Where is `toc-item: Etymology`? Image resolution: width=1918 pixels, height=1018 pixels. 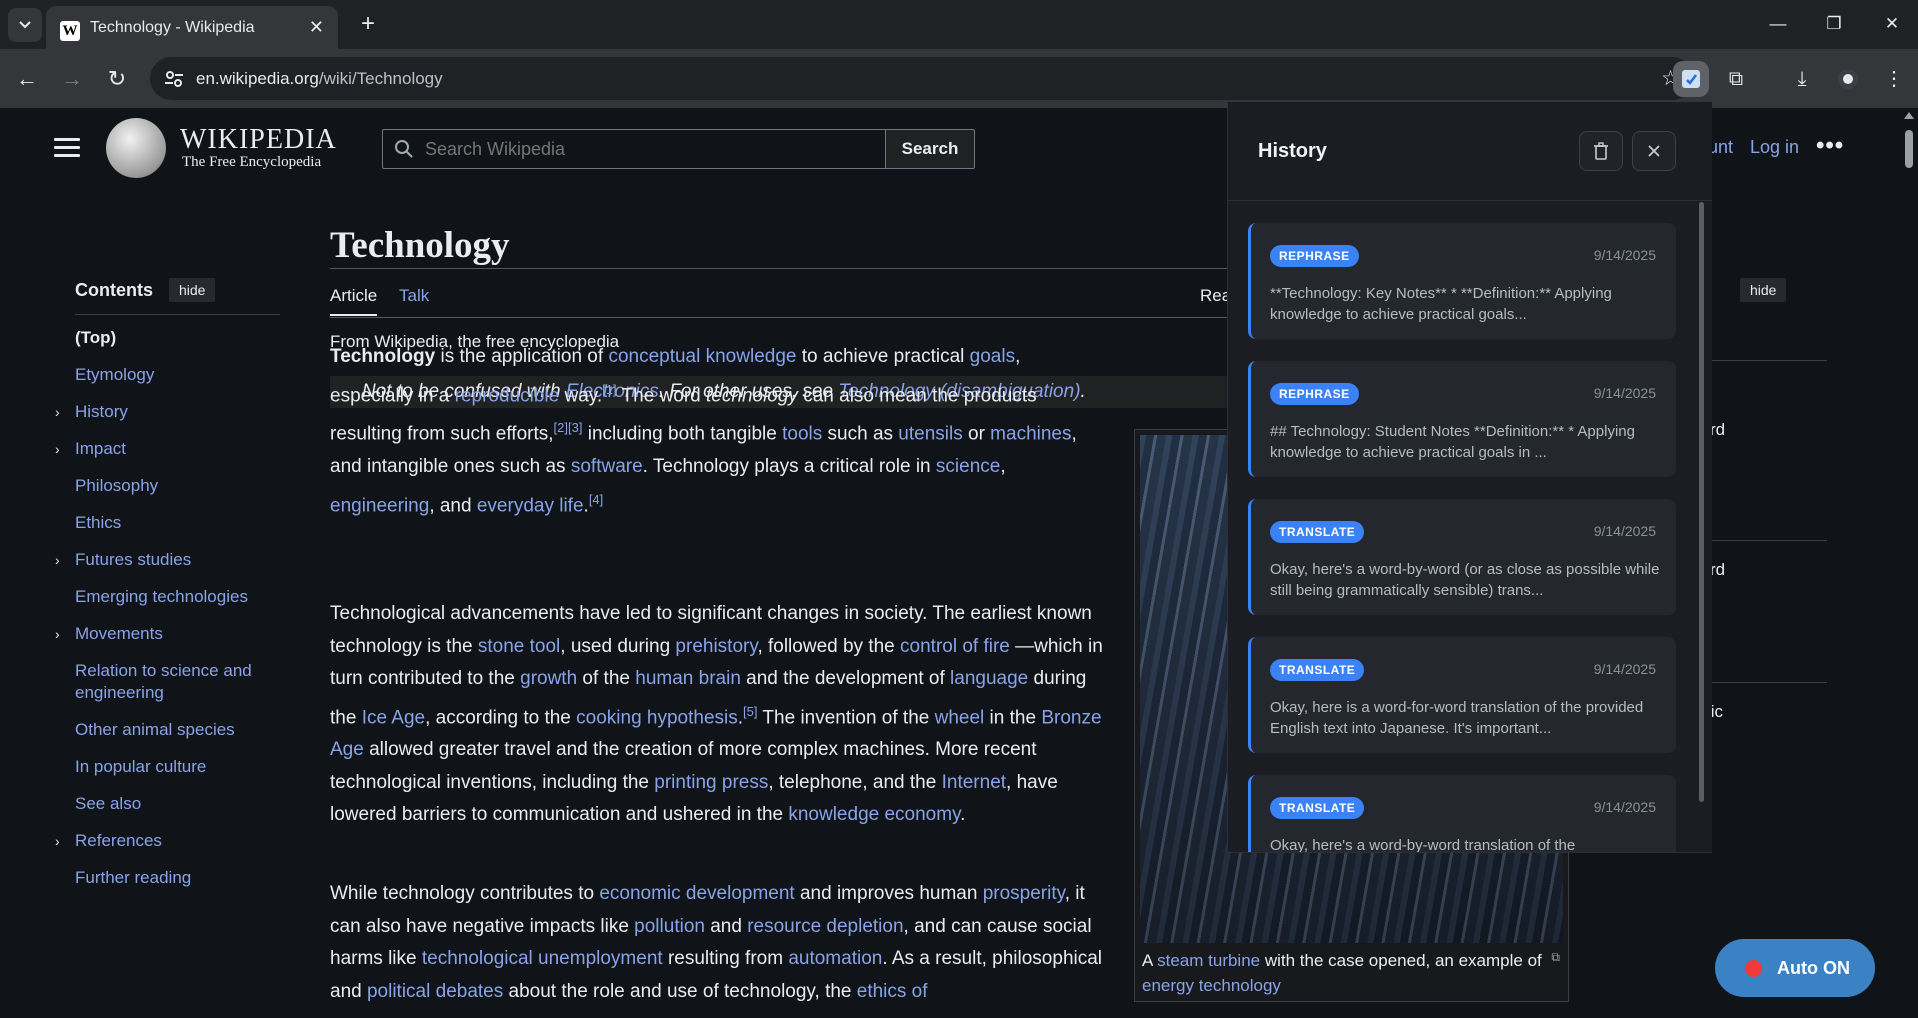 toc-item: Etymology is located at coordinates (177, 375).